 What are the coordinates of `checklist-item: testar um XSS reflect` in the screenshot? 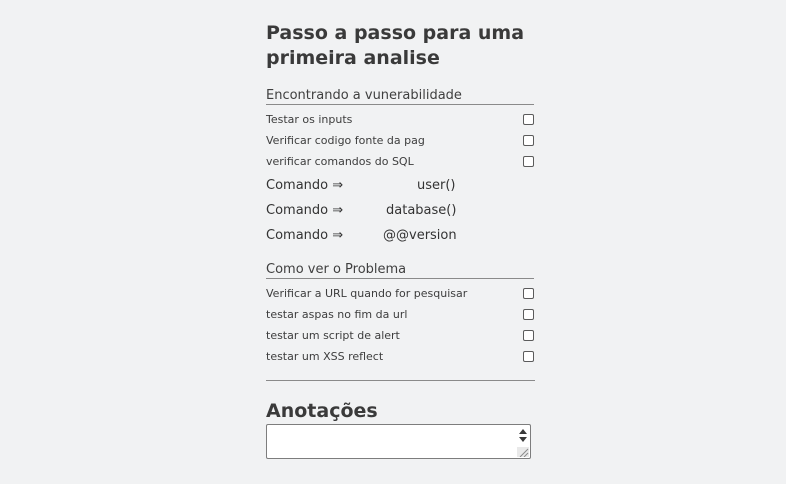 It's located at (401, 357).